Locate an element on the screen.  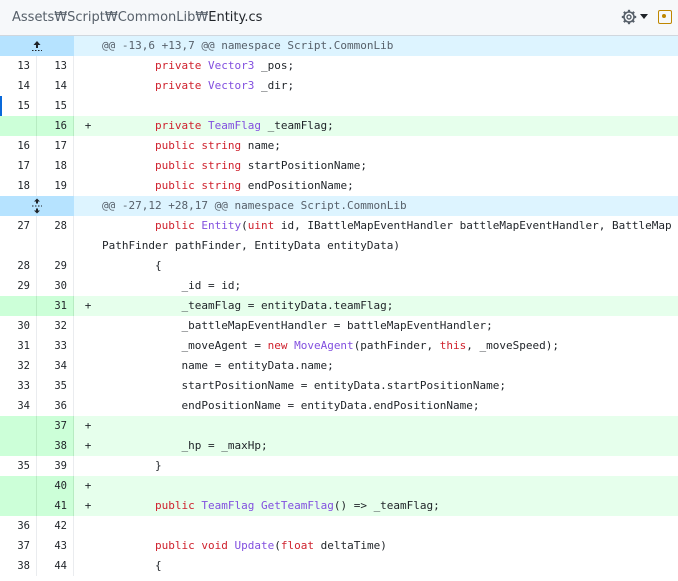
code-text: } is located at coordinates (158, 465).